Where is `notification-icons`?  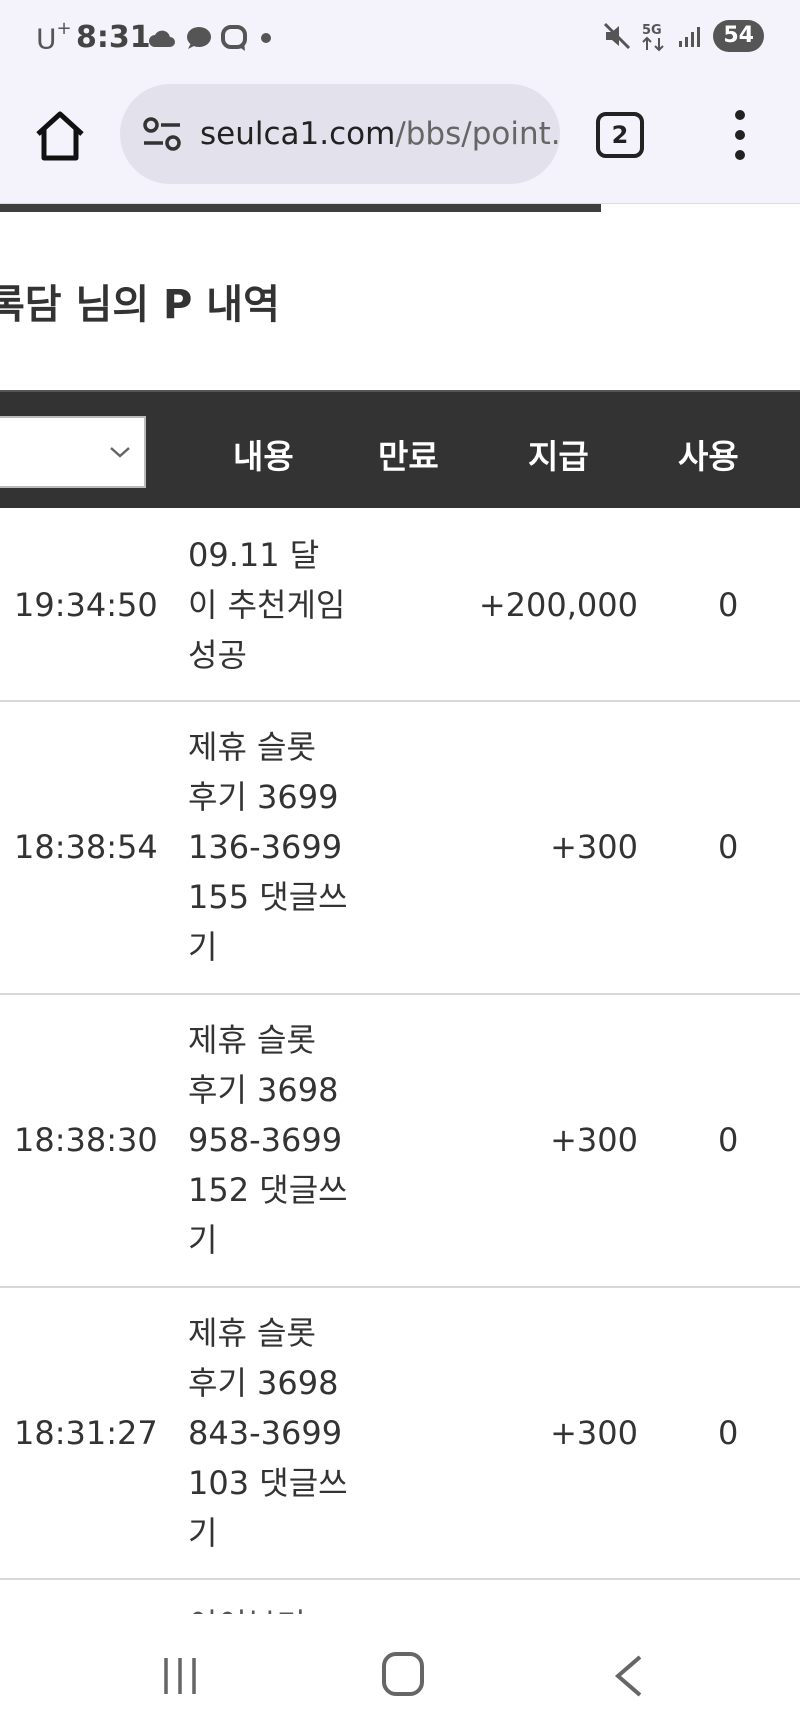 notification-icons is located at coordinates (212, 38).